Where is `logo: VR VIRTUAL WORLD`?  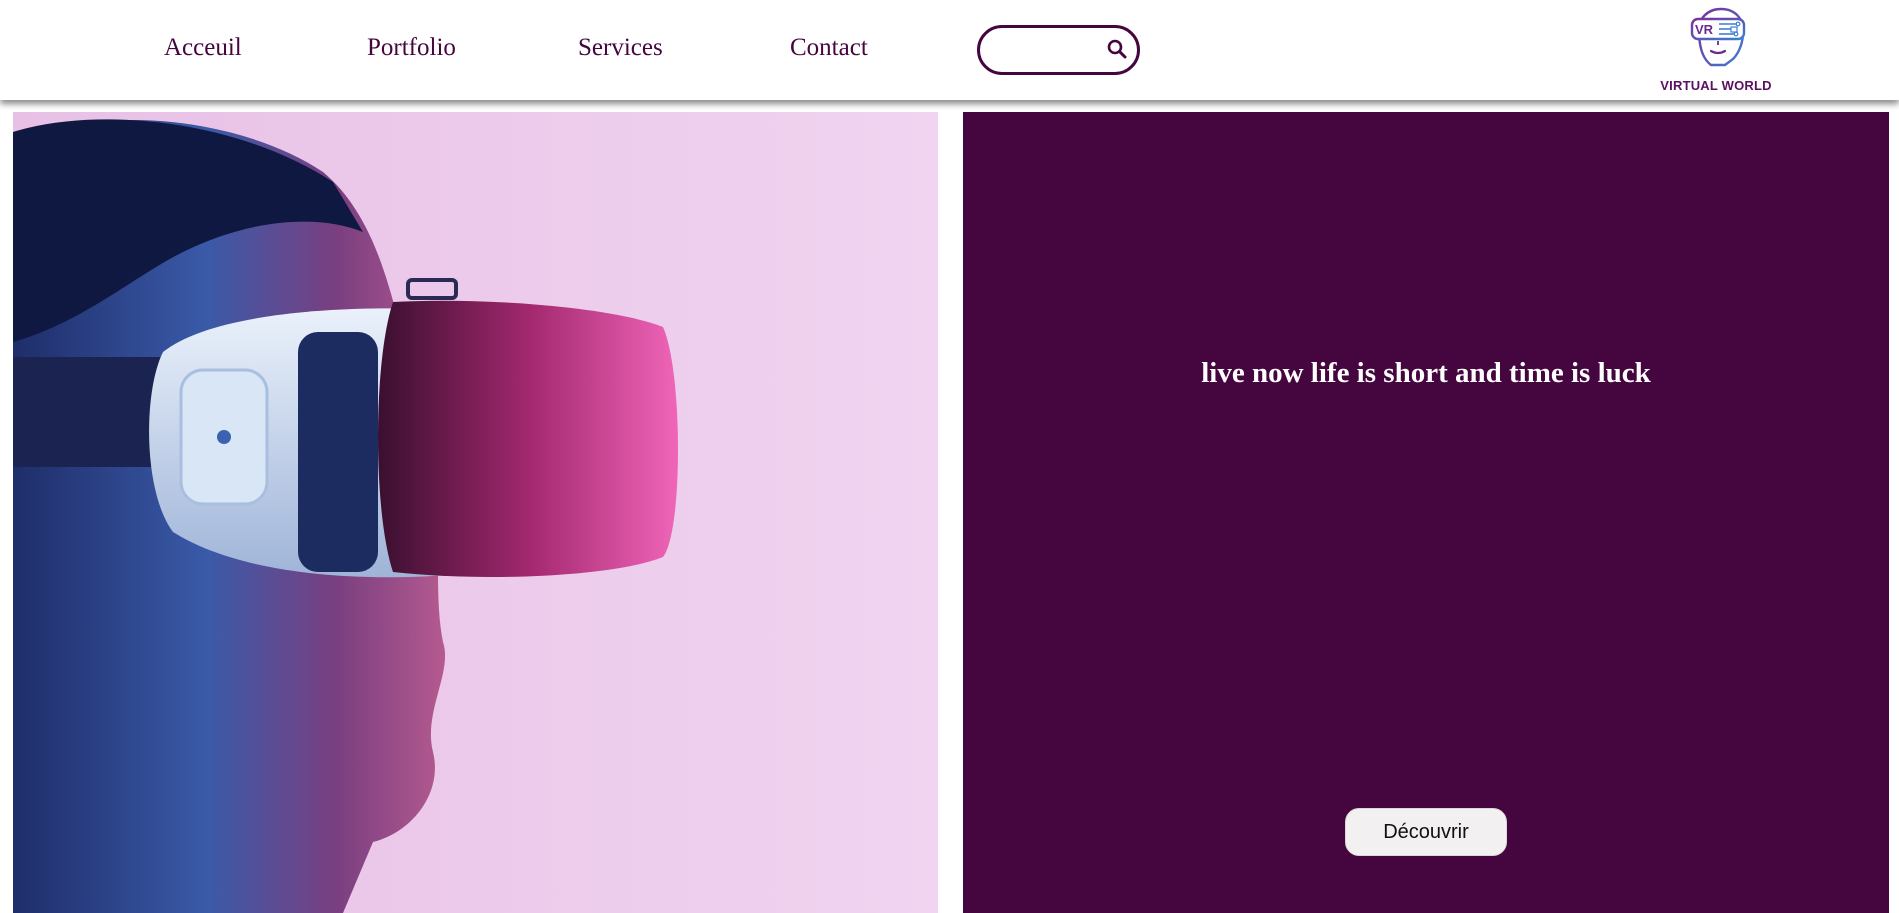 logo: VR VIRTUAL WORLD is located at coordinates (1716, 50).